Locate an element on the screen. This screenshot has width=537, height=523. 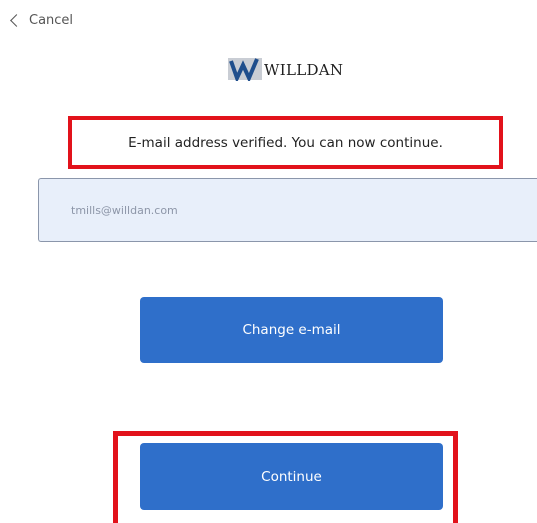
brand-logo: WILLDAN is located at coordinates (285, 69).